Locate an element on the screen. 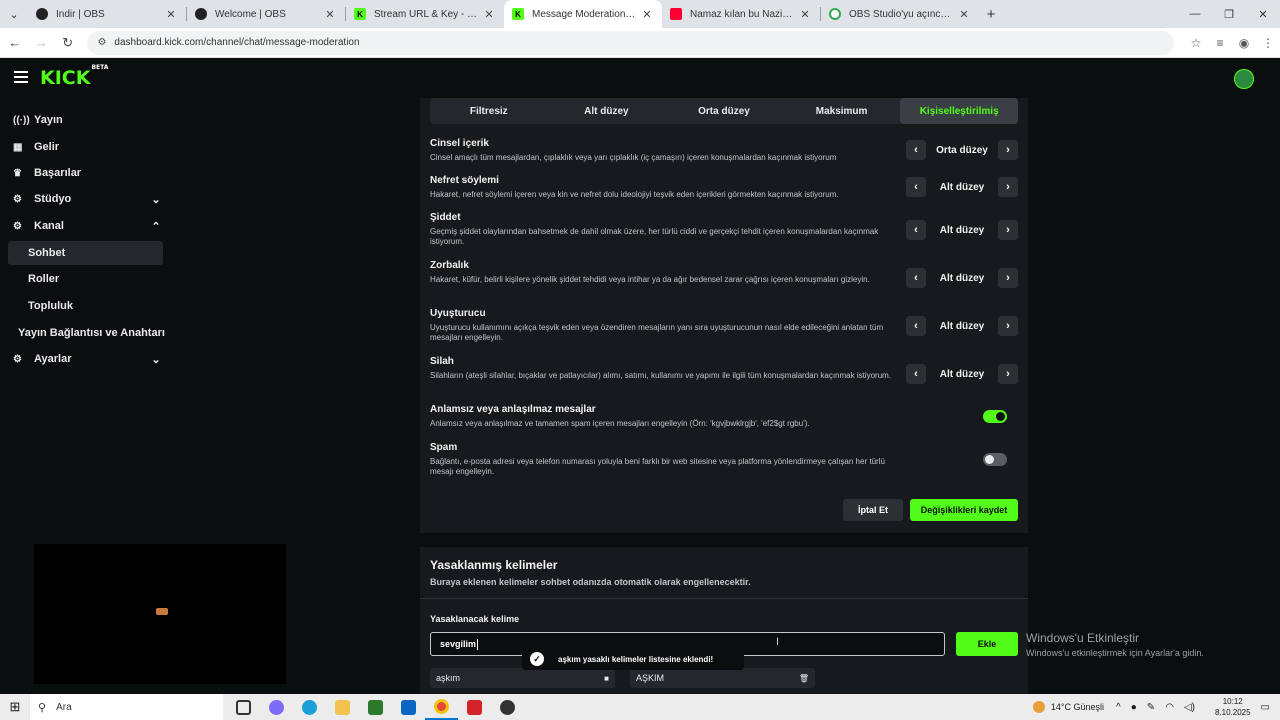 The width and height of the screenshot is (1280, 720). forward-arrow-icon: → is located at coordinates (40, 42).